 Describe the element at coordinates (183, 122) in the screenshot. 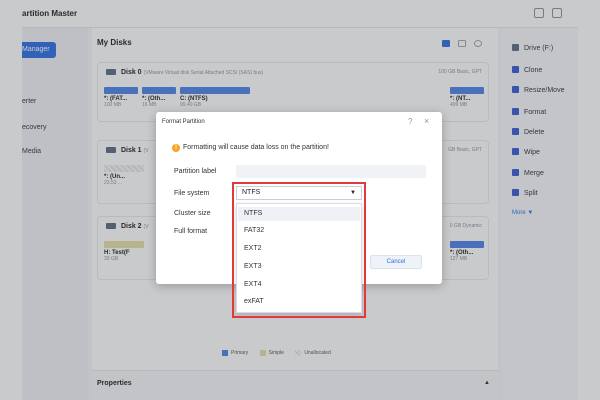

I see `dialog-title: Format Partition` at that location.